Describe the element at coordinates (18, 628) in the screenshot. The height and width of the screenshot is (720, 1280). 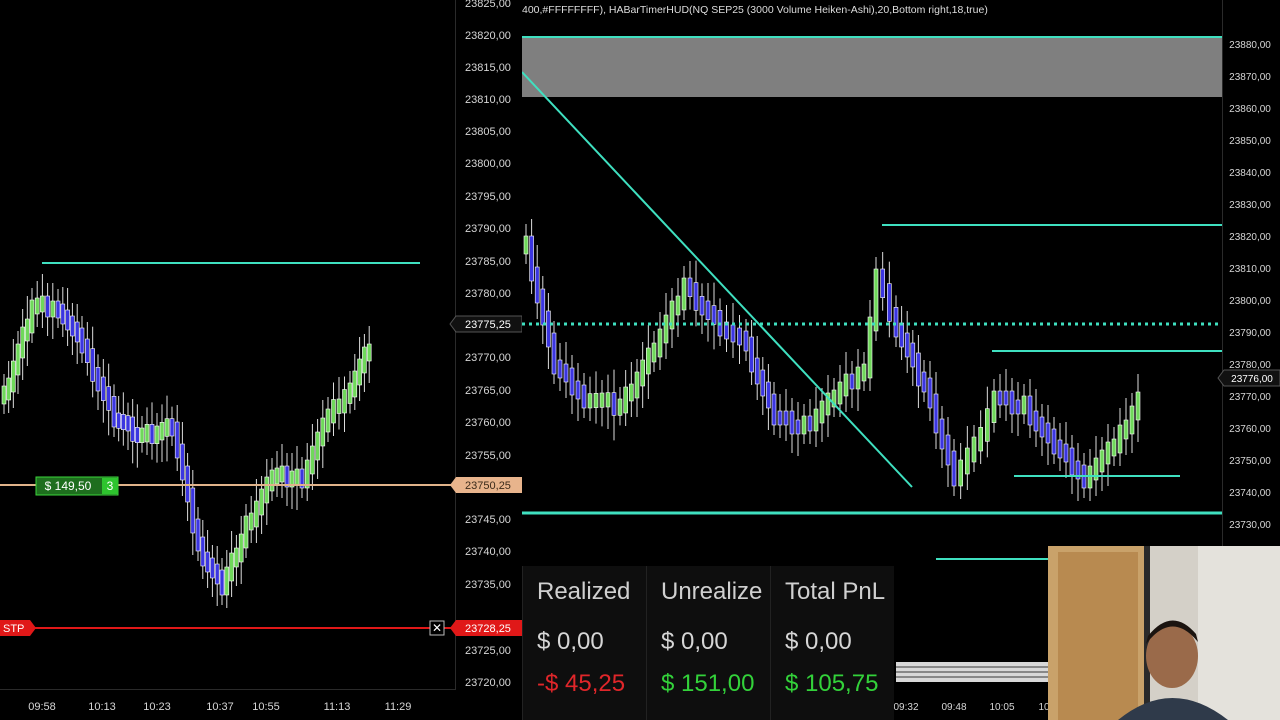
I see `stop-order-badge: STP` at that location.